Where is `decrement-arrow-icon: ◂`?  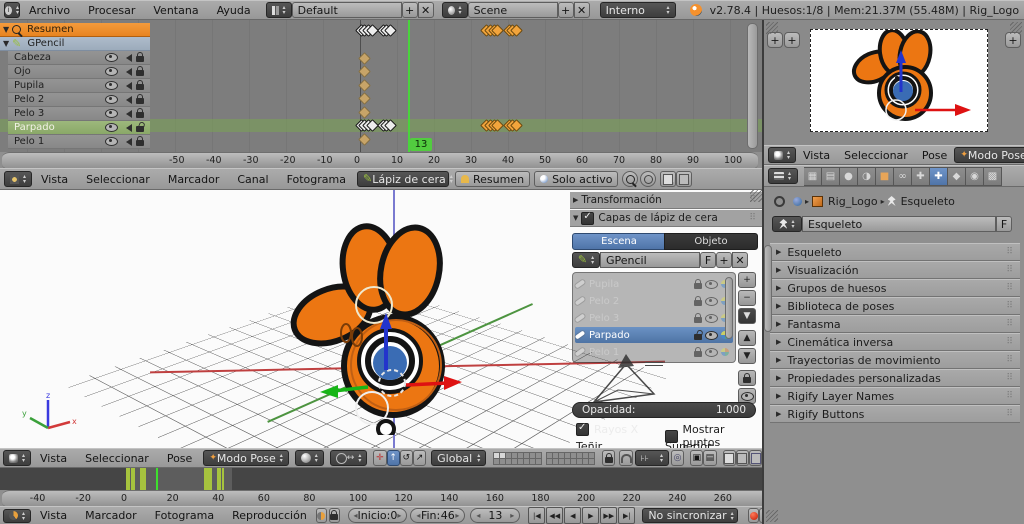
decrement-arrow-icon: ◂ is located at coordinates (418, 515).